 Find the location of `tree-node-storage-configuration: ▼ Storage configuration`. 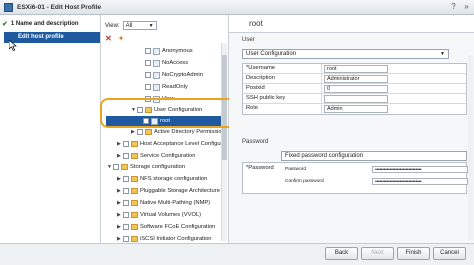

tree-node-storage-configuration: ▼ Storage configuration is located at coordinates (146, 167).